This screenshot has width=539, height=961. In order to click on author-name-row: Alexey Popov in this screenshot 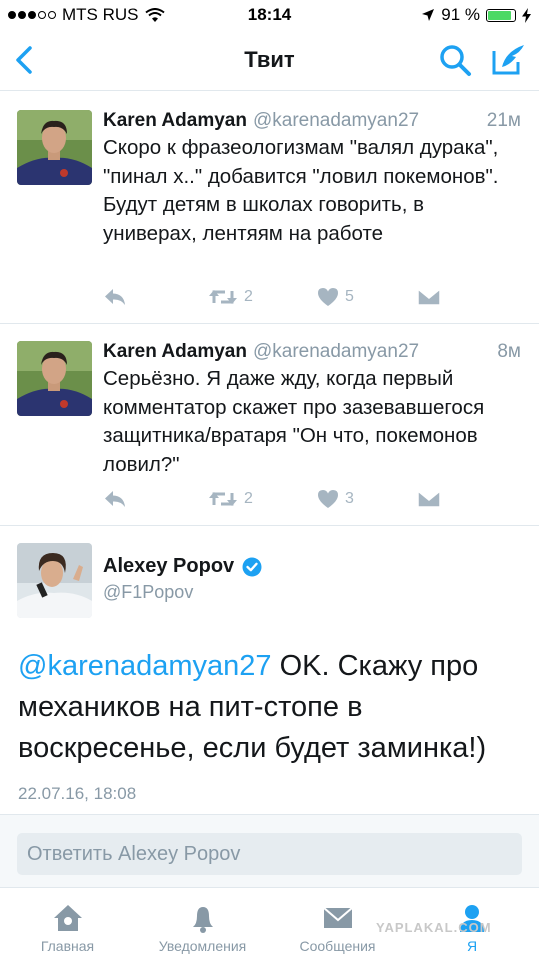, I will do `click(182, 566)`.